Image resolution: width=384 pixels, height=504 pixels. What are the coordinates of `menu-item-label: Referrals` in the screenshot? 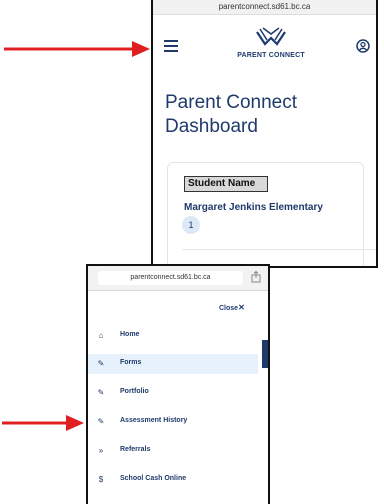 It's located at (135, 449).